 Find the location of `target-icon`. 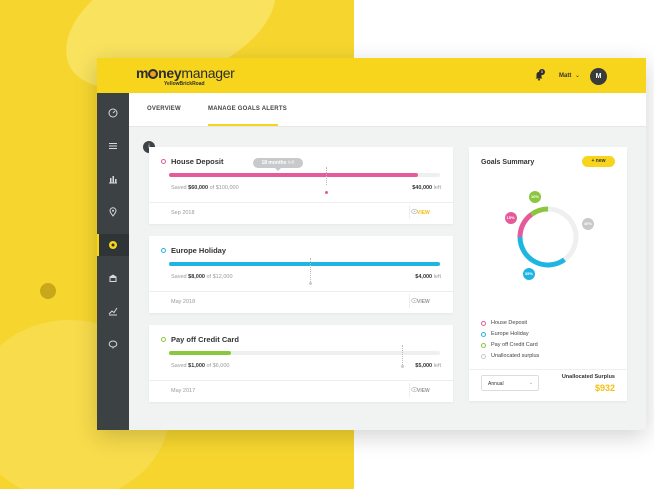

target-icon is located at coordinates (113, 245).